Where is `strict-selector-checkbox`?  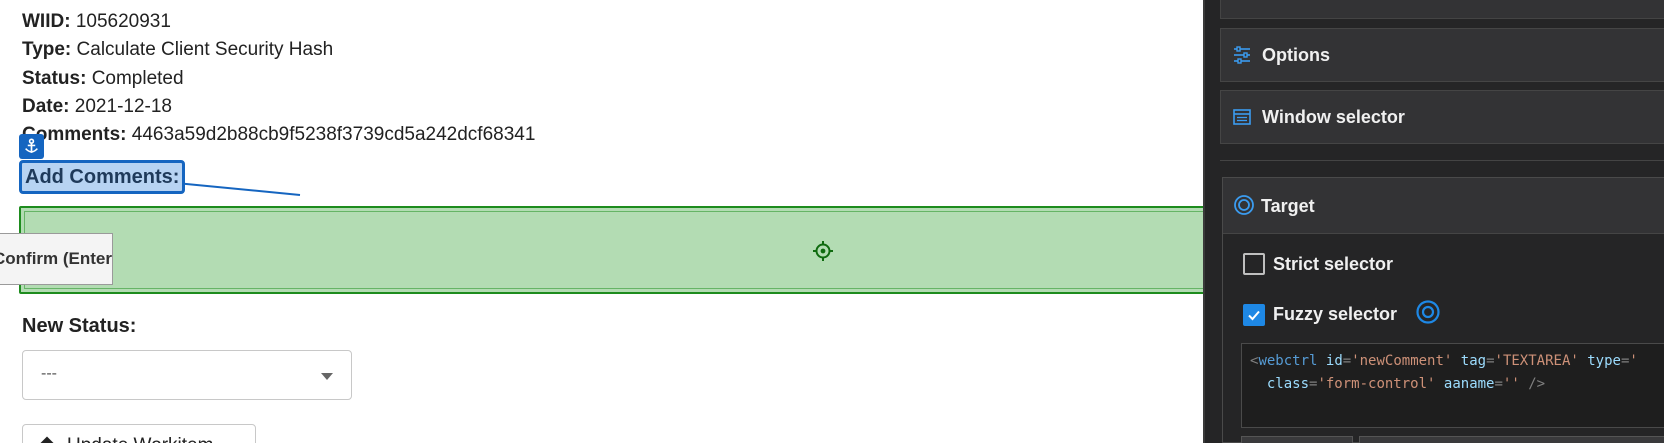
strict-selector-checkbox is located at coordinates (1254, 264).